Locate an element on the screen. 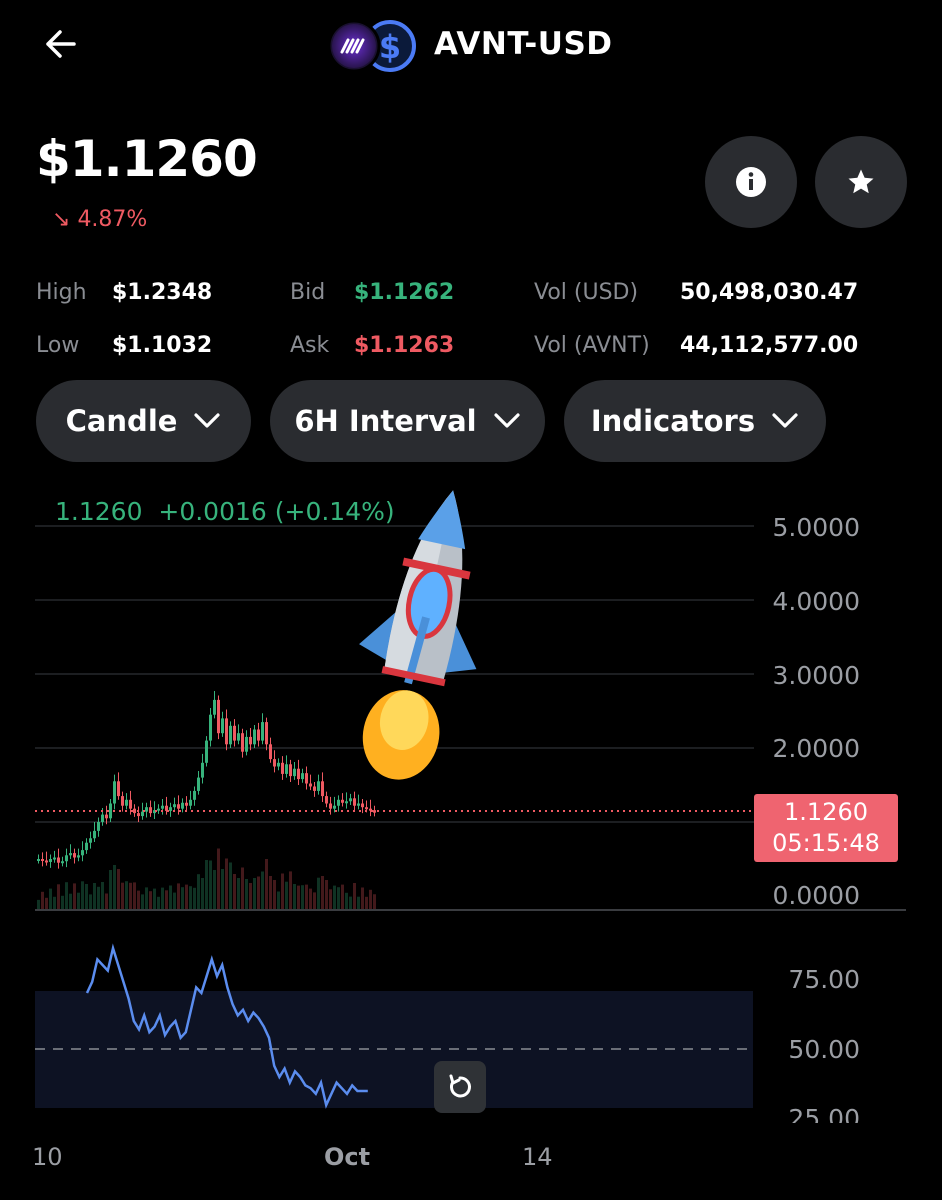 The width and height of the screenshot is (942, 1200). vol-avnt-value: 44,112,577.00 is located at coordinates (769, 345).